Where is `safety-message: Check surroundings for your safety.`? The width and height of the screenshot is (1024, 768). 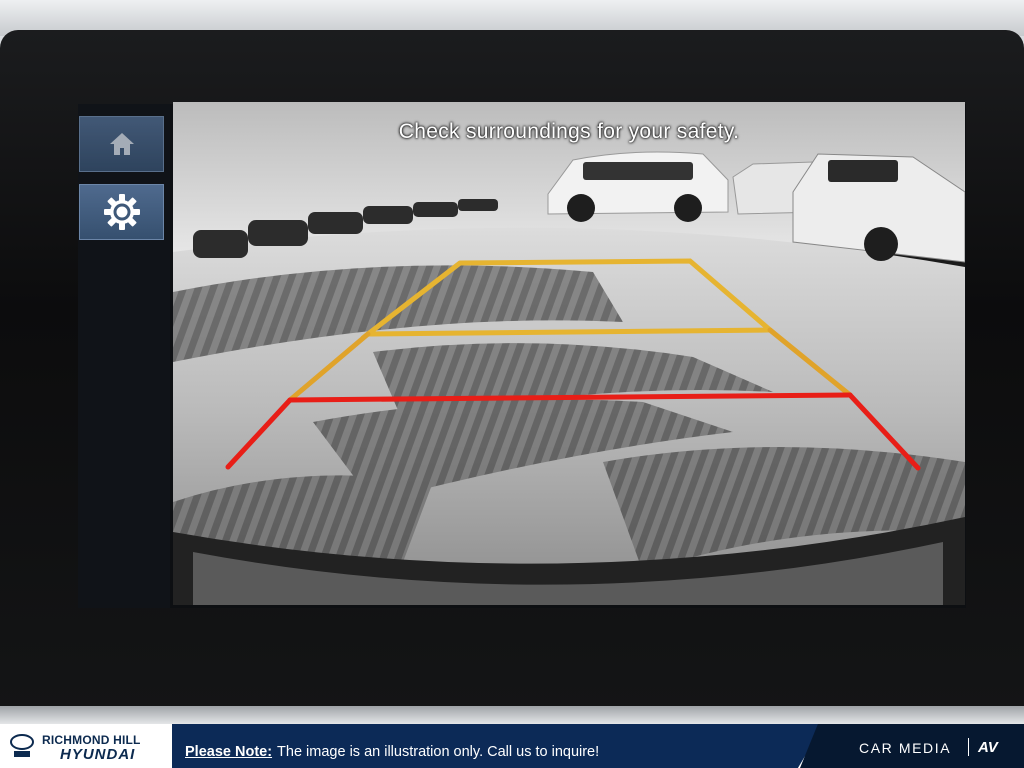
safety-message: Check surroundings for your safety. is located at coordinates (569, 131).